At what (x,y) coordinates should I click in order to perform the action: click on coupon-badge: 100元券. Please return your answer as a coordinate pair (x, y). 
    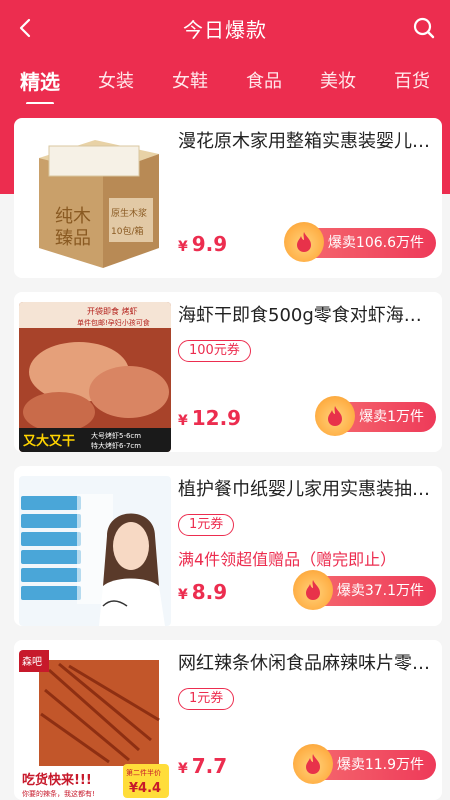
    Looking at the image, I should click on (214, 351).